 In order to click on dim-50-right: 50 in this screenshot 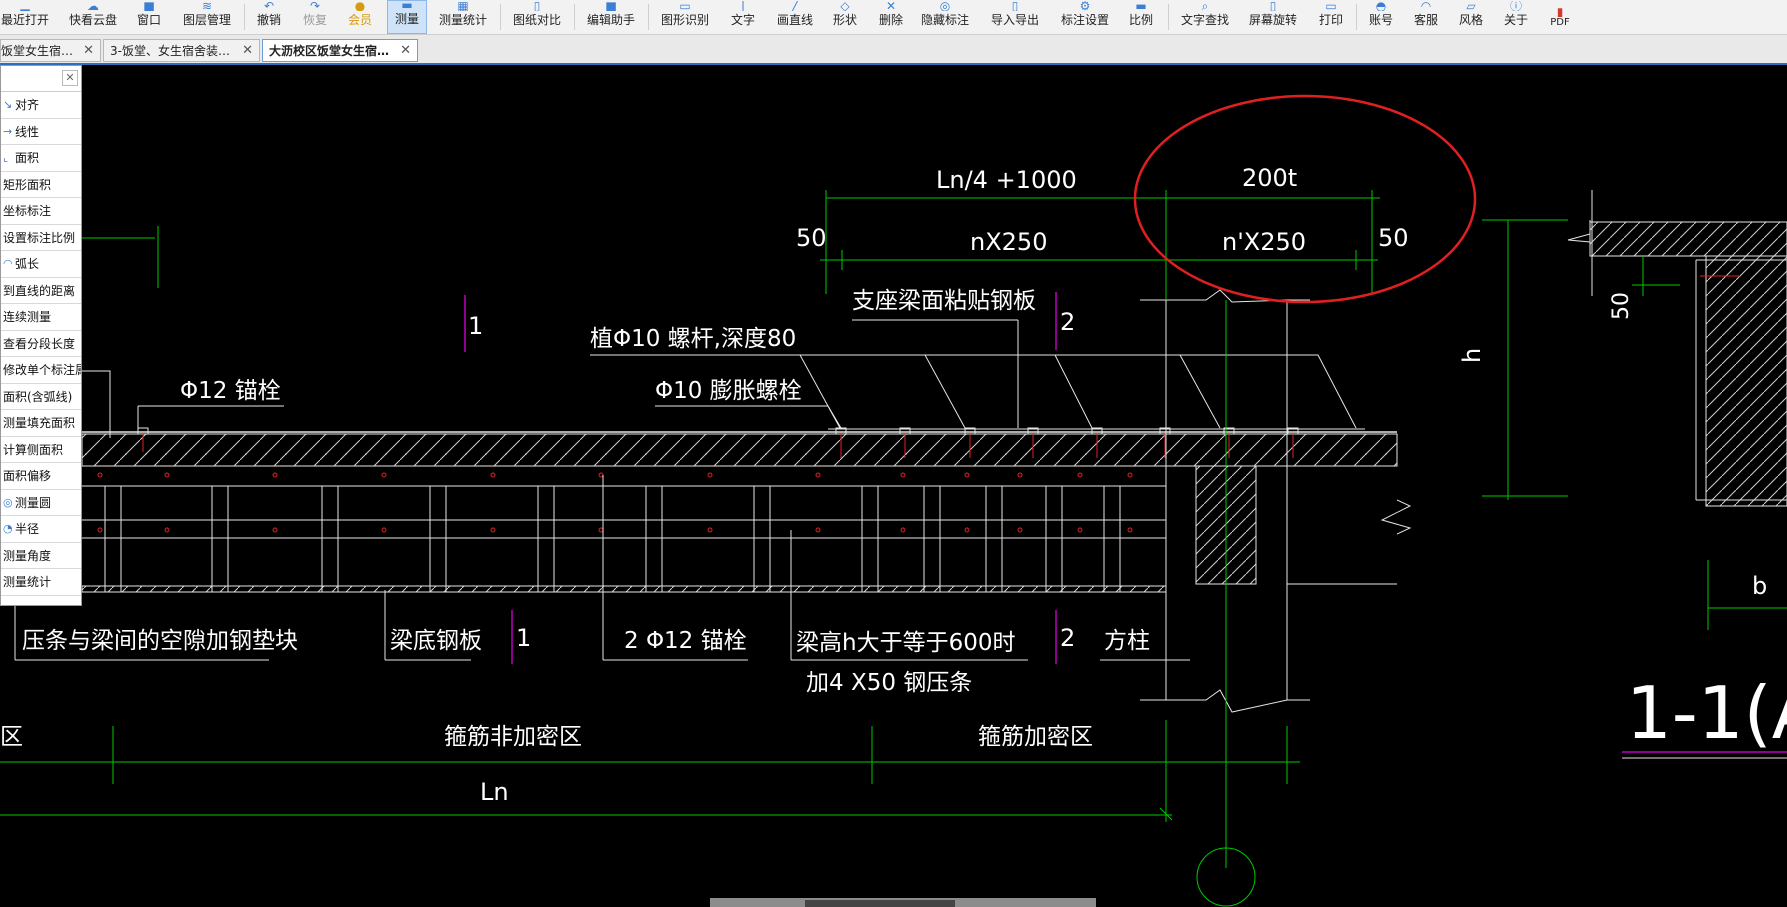, I will do `click(1393, 238)`.